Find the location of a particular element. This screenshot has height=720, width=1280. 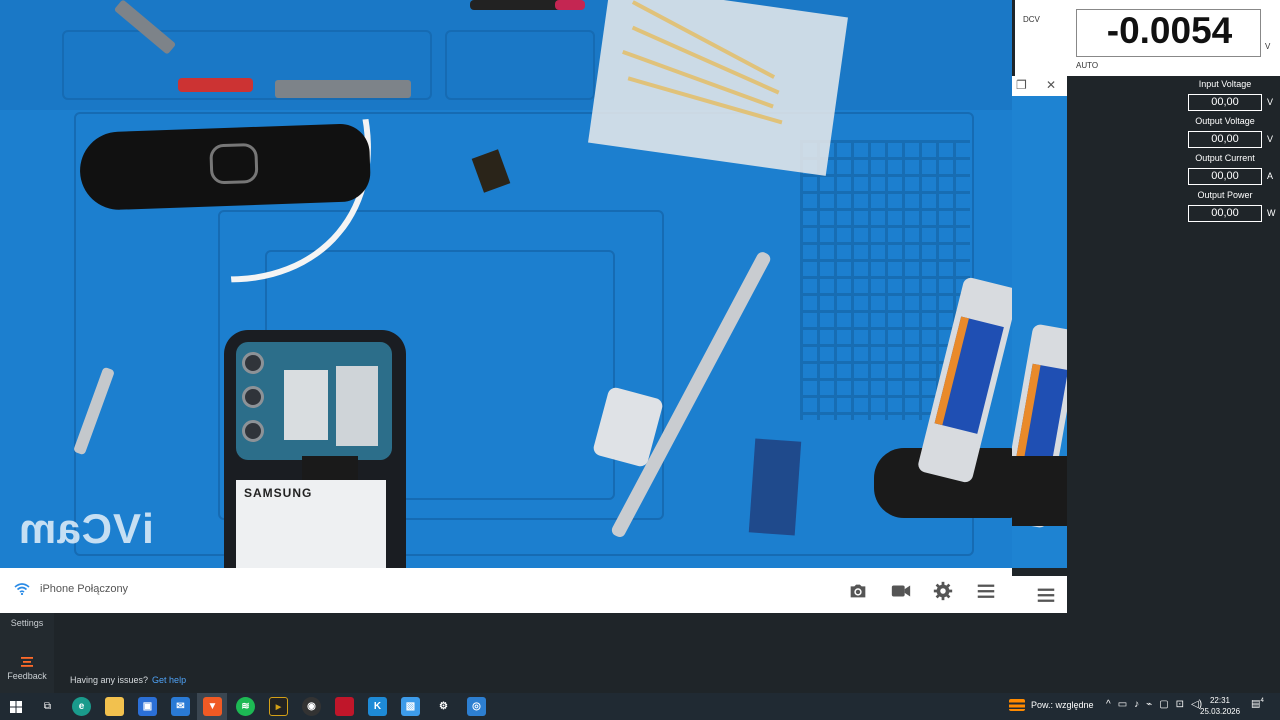

store-app: ▣ is located at coordinates (147, 706).